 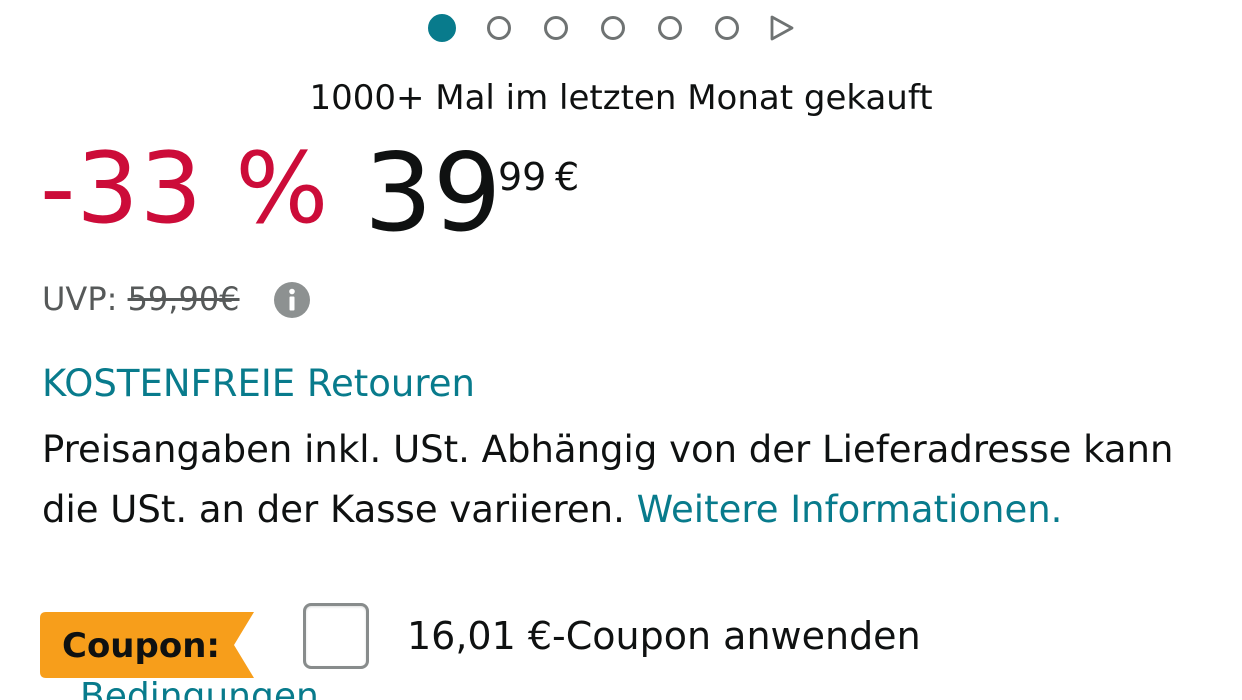 What do you see at coordinates (567, 177) in the screenshot?
I see `price-currency: €` at bounding box center [567, 177].